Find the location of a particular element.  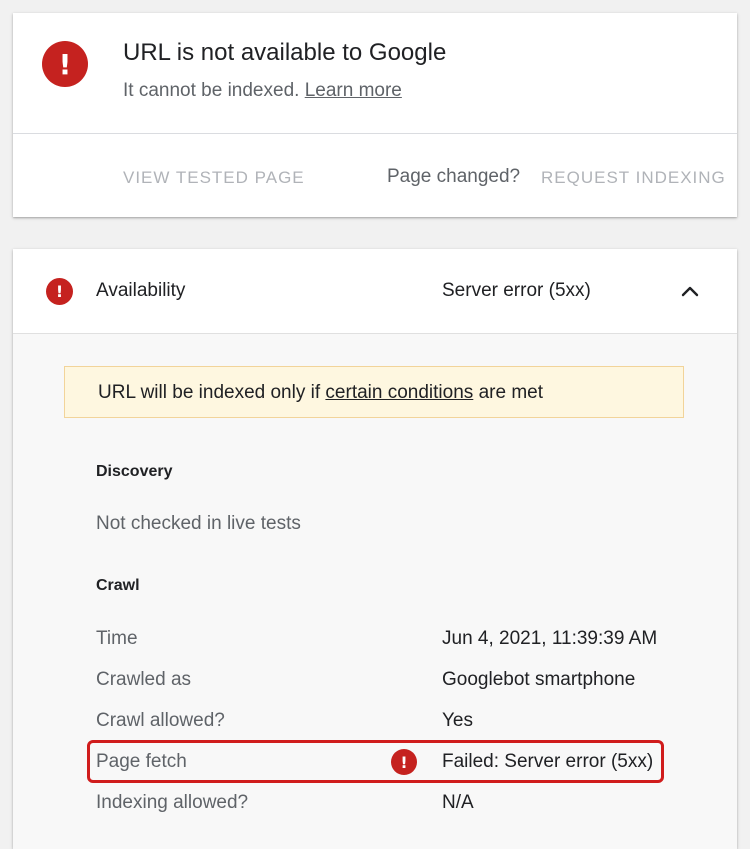

notice-prefix: URL will be indexed only if is located at coordinates (209, 392).